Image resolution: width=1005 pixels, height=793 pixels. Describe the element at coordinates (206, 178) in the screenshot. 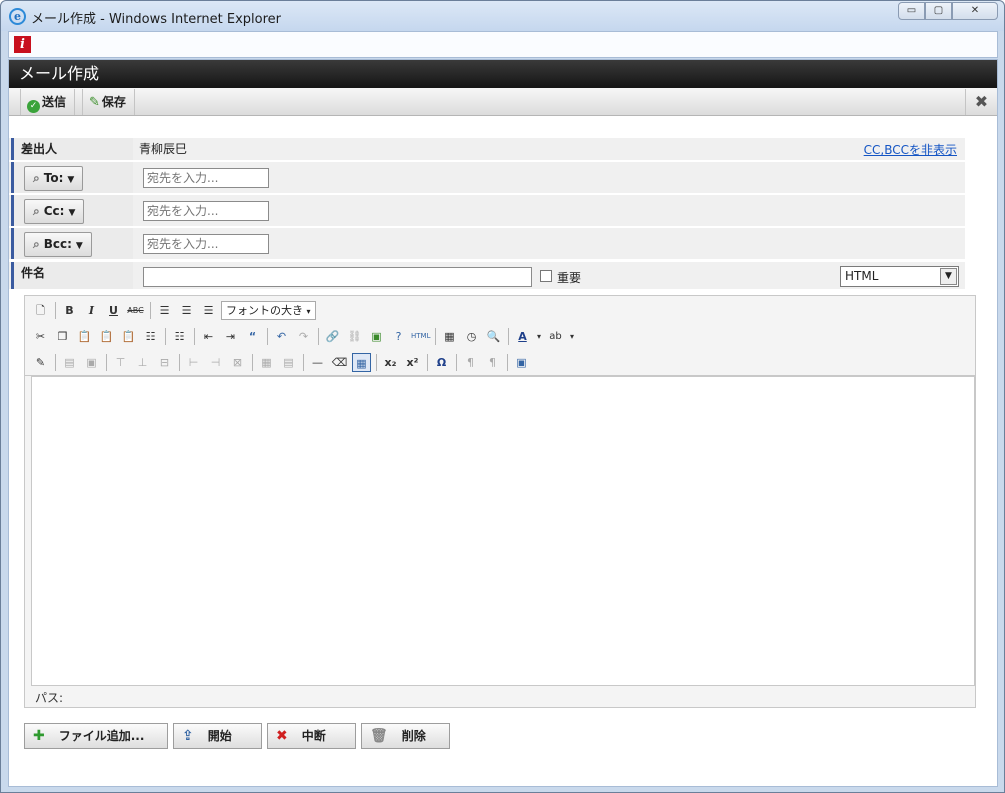

I see `to-input` at that location.